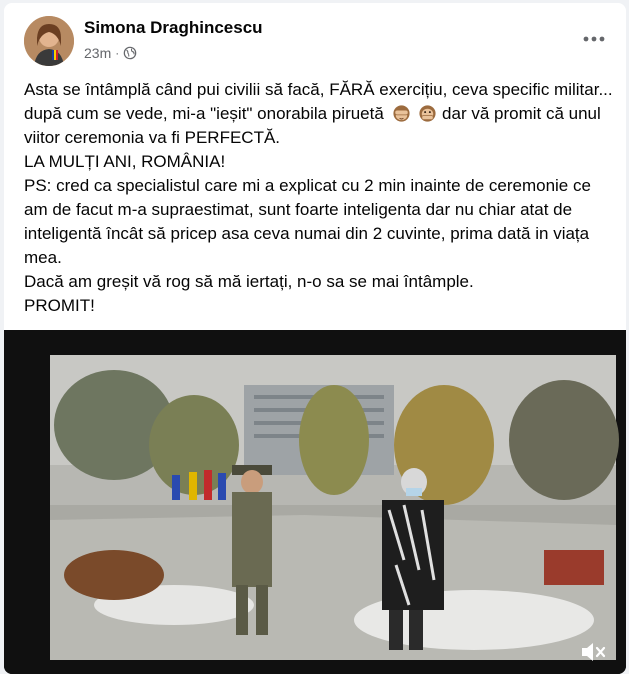 The image size is (629, 674). Describe the element at coordinates (427, 113) in the screenshot. I see `speak-no-evil-monkey-icon` at that location.